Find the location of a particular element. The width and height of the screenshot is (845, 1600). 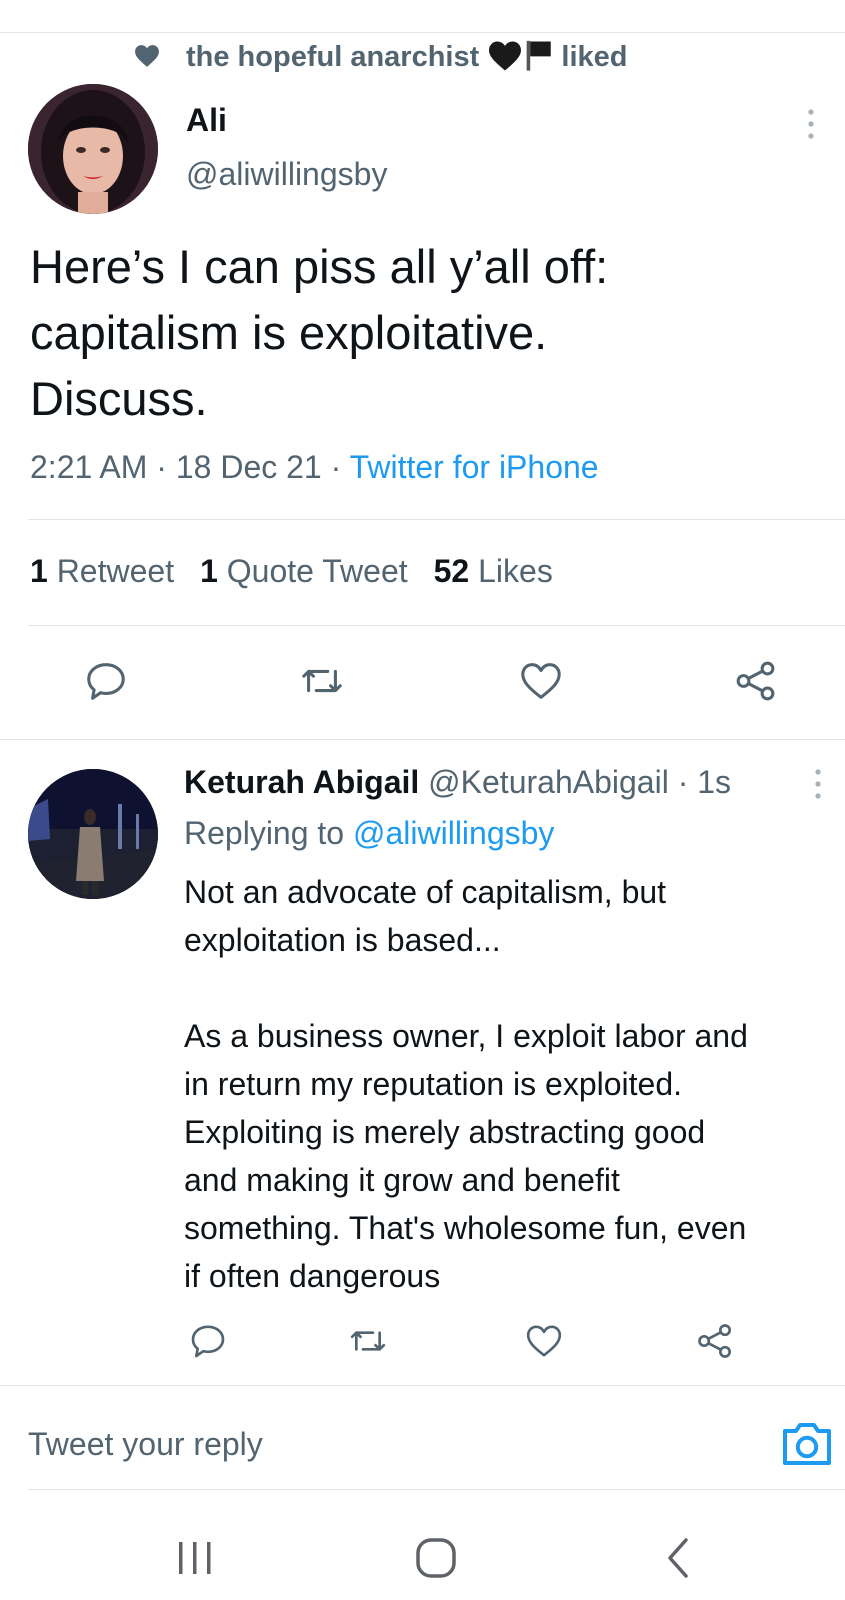

black-heart-emoji is located at coordinates (505, 56).